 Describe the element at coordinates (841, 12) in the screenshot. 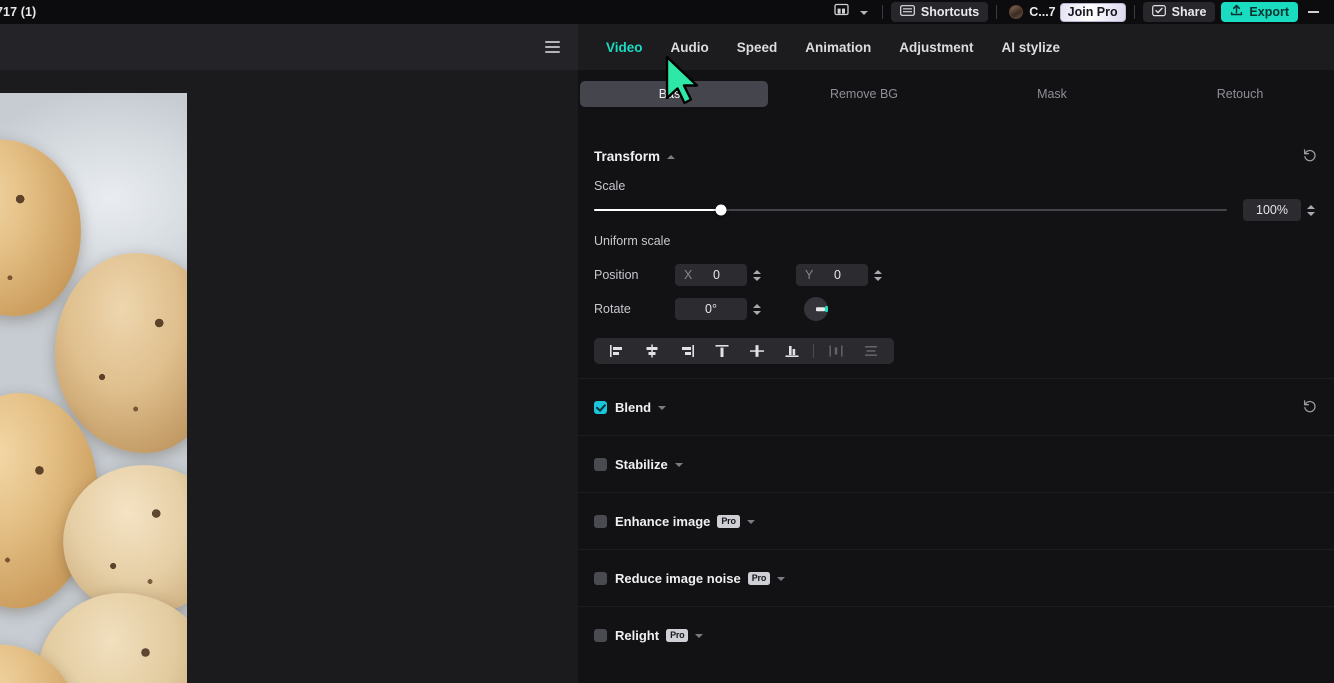

I see `panel-layout-icon` at that location.